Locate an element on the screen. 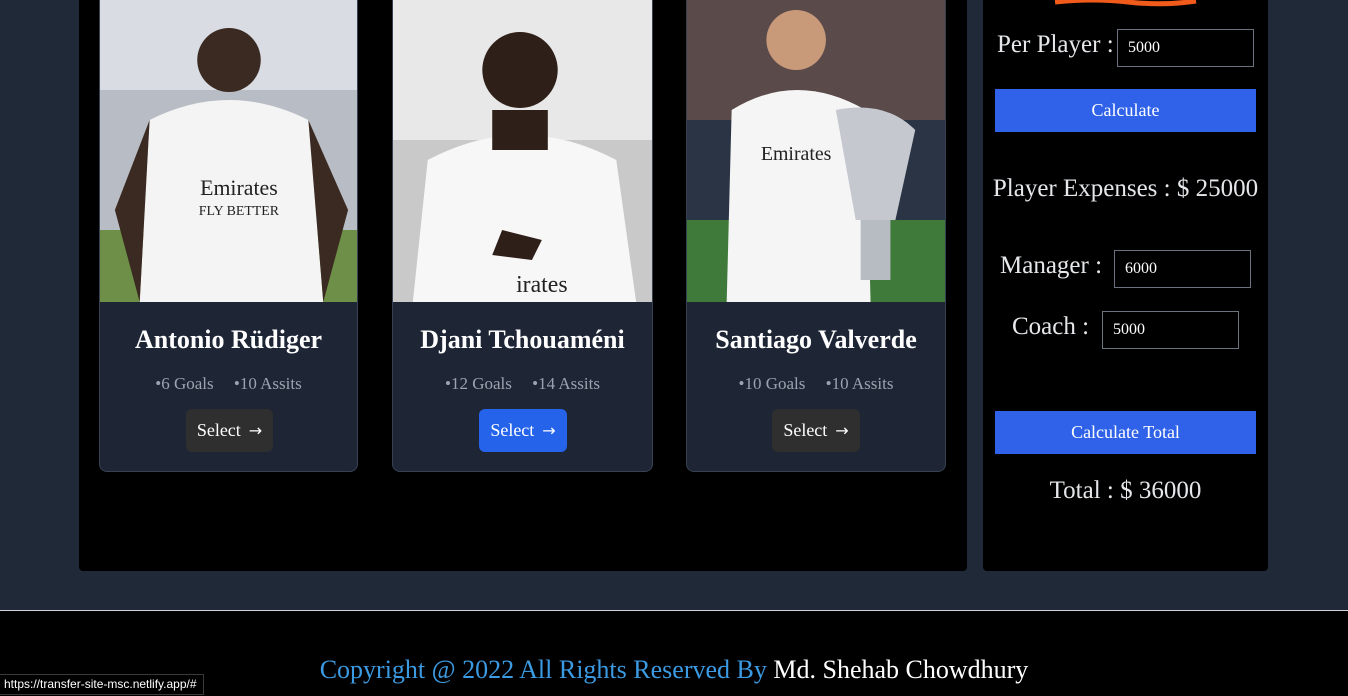  orange-underline-scribble is located at coordinates (1125, 3).